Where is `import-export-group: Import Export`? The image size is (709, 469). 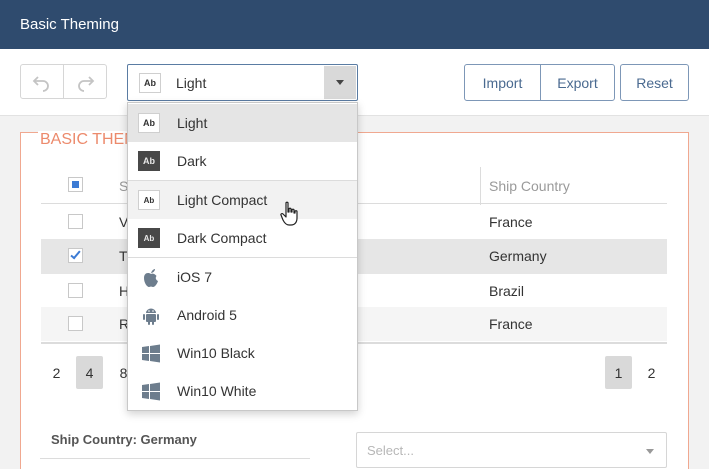
import-export-group: Import Export is located at coordinates (539, 82).